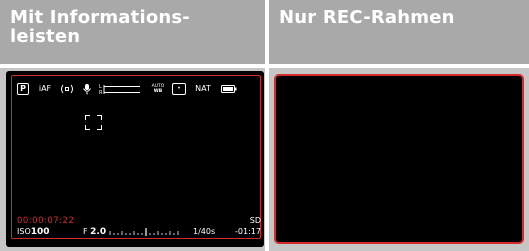 The image size is (529, 251). I want to click on aperture-readout: F 2.0, so click(94, 232).